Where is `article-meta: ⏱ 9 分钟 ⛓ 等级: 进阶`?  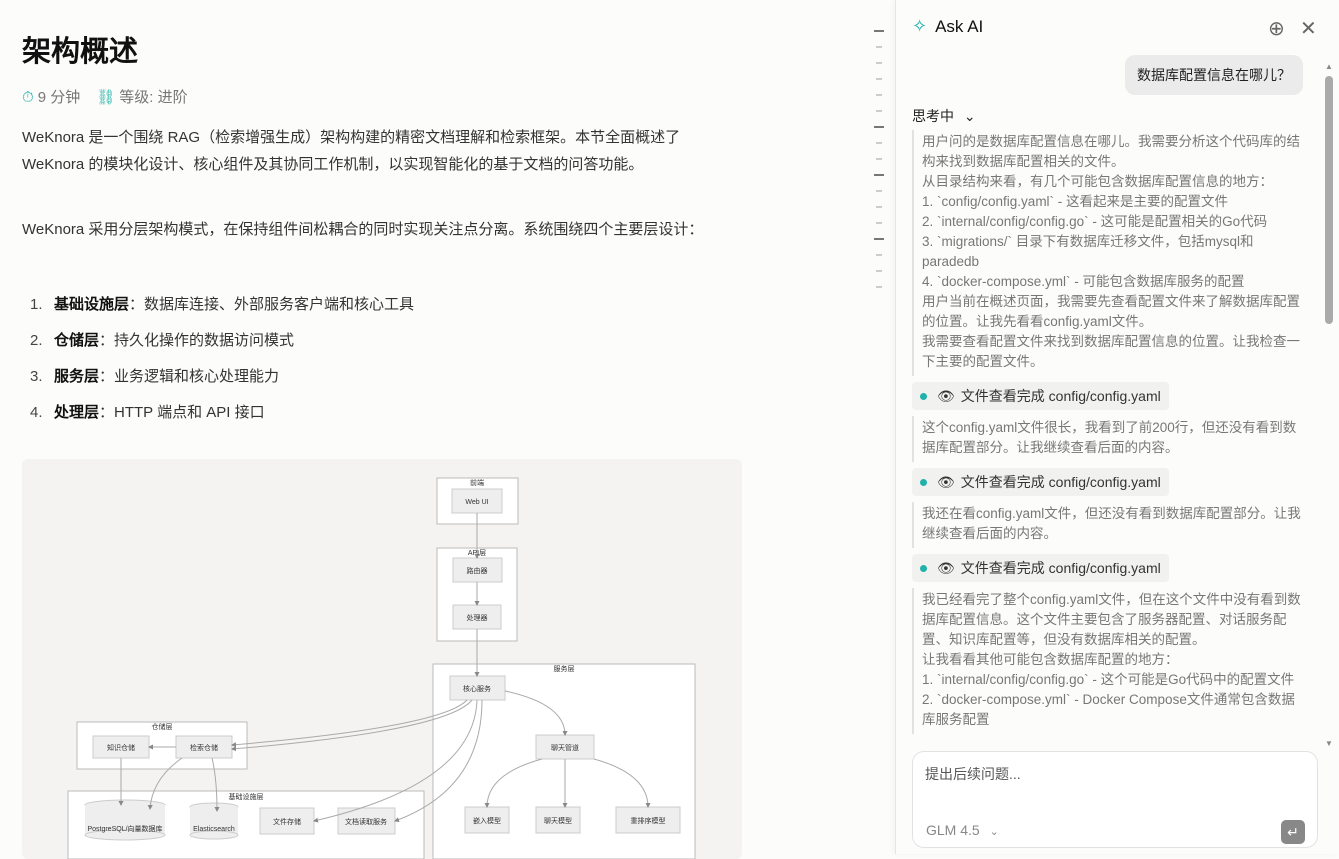 article-meta: ⏱ 9 分钟 ⛓ 等级: 进阶 is located at coordinates (105, 96).